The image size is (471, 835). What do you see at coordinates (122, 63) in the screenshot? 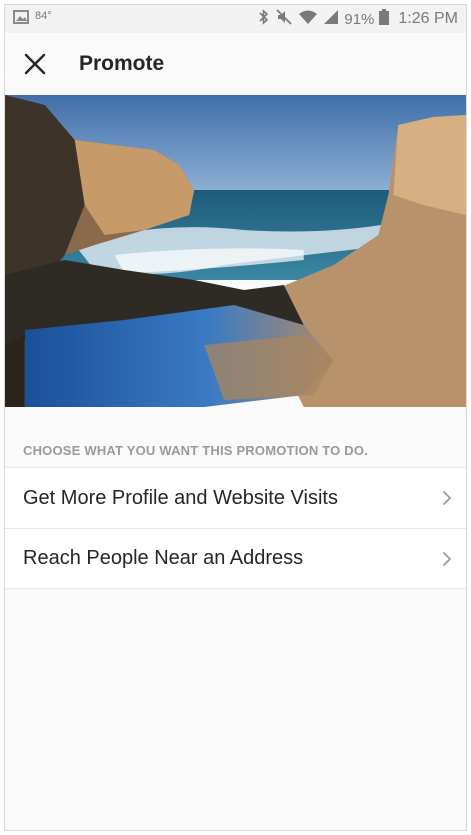
I see `page-title: Promote` at bounding box center [122, 63].